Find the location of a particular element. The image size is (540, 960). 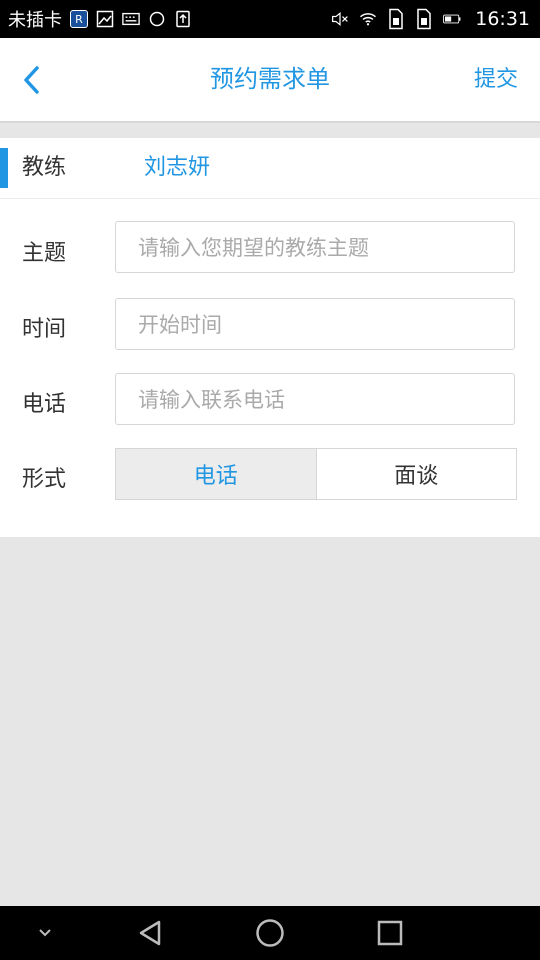

coach-label: 教练 is located at coordinates (44, 167).